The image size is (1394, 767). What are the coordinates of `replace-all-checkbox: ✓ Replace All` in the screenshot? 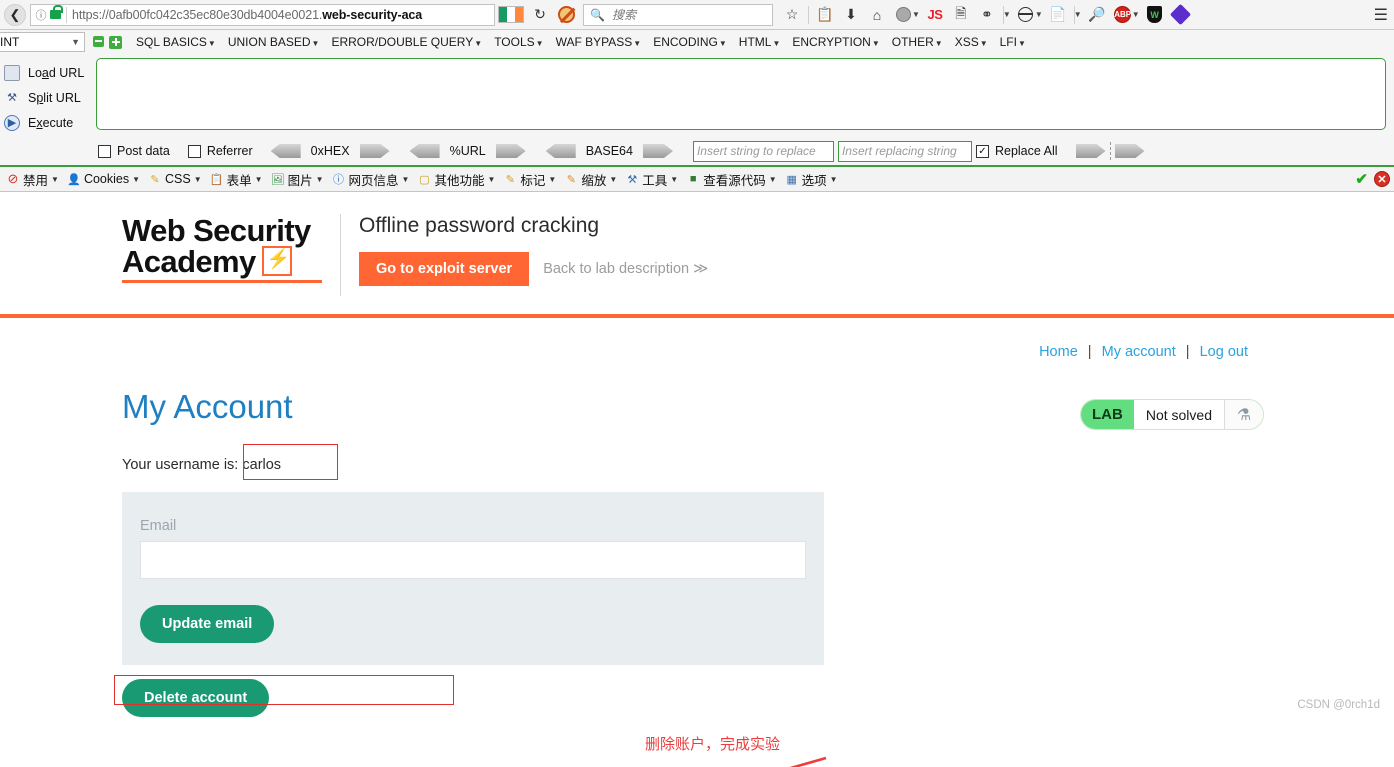 It's located at (1016, 151).